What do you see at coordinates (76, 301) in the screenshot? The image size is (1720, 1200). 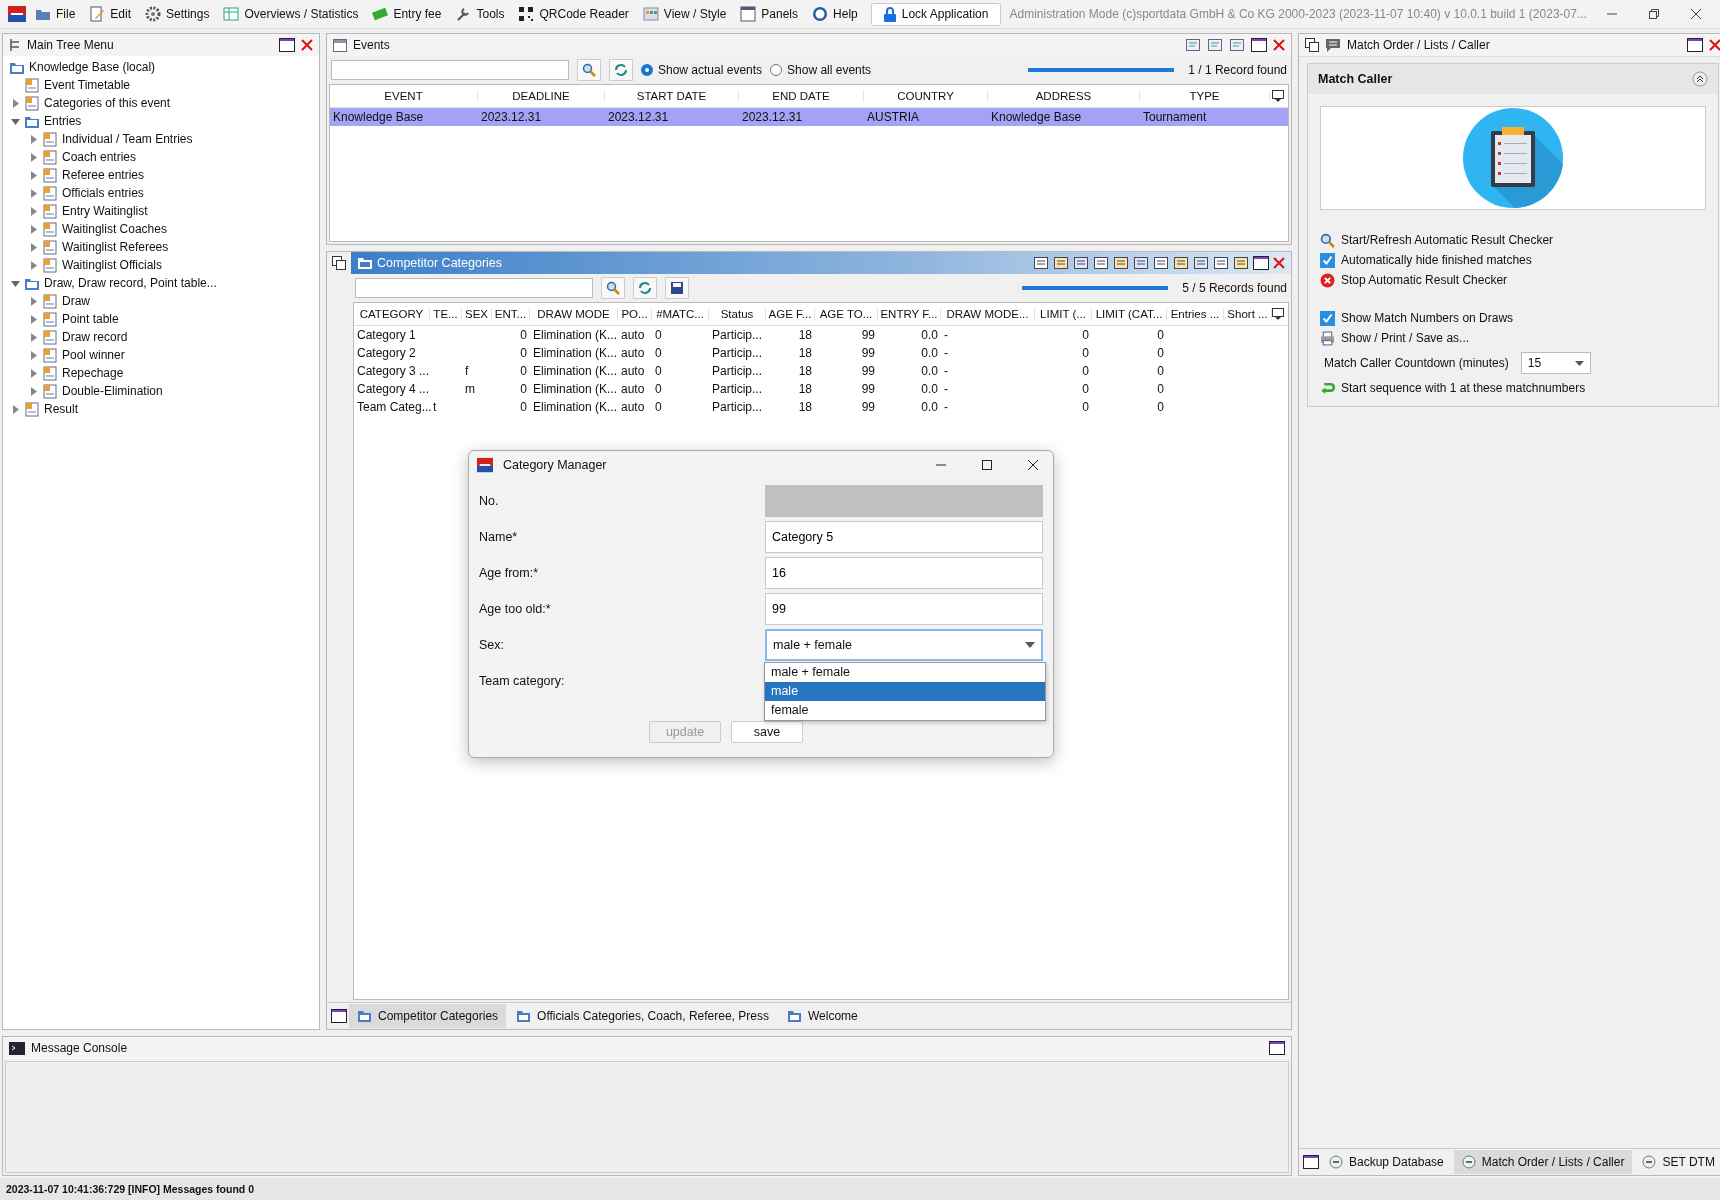 I see `tree-item: Draw` at bounding box center [76, 301].